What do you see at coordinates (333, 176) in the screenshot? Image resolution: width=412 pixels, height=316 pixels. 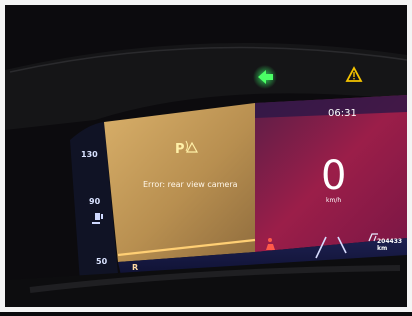 I see `speed-value-glyph: 0` at bounding box center [333, 176].